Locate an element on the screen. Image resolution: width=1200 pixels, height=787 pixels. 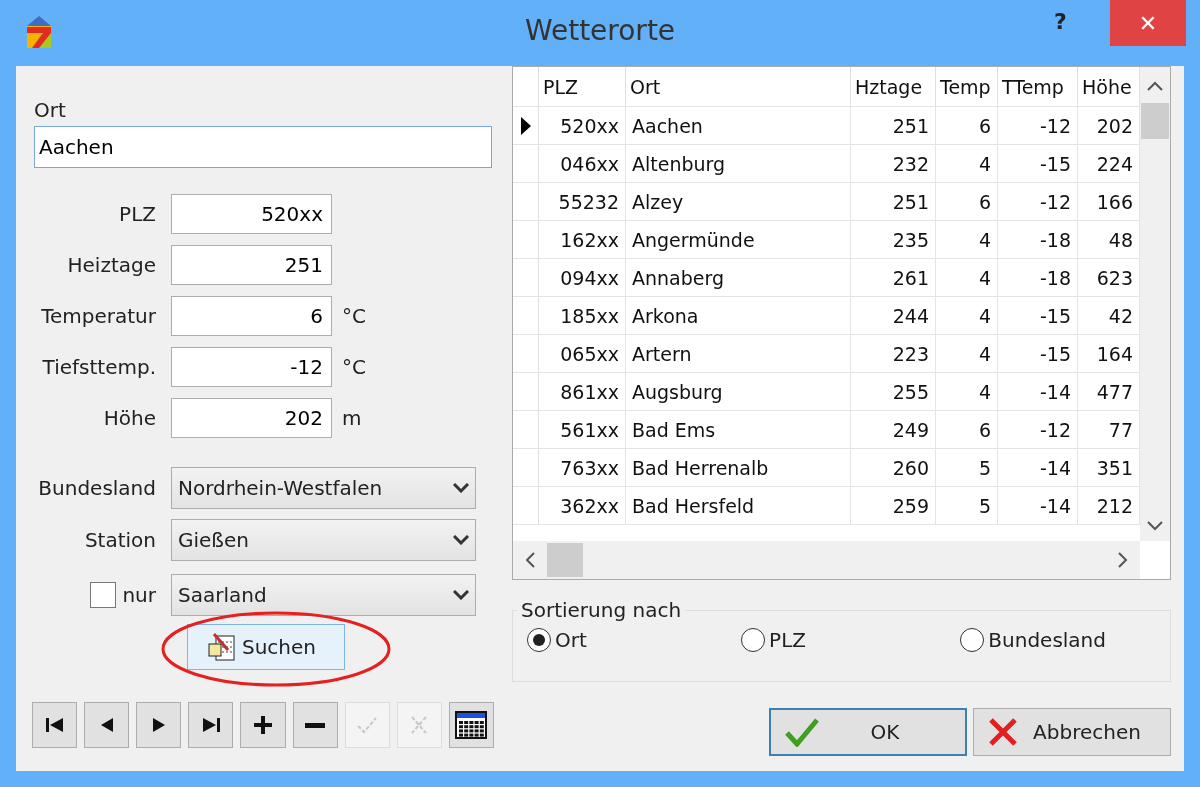
input-field: 202 is located at coordinates (251, 418).